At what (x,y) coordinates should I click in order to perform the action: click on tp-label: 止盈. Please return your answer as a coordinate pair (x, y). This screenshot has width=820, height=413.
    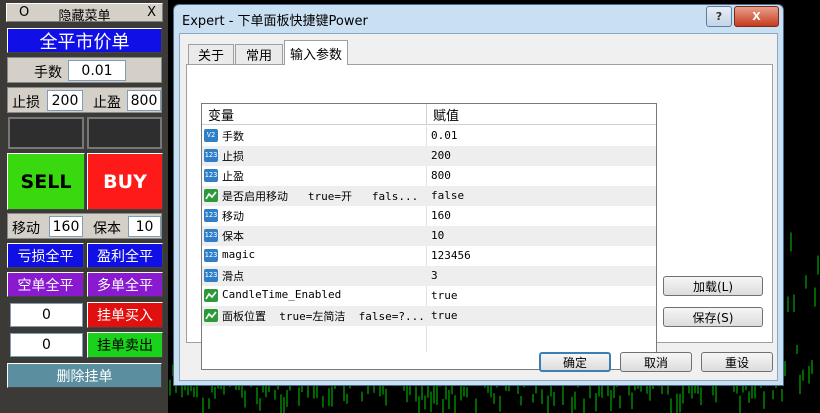
    Looking at the image, I should click on (107, 103).